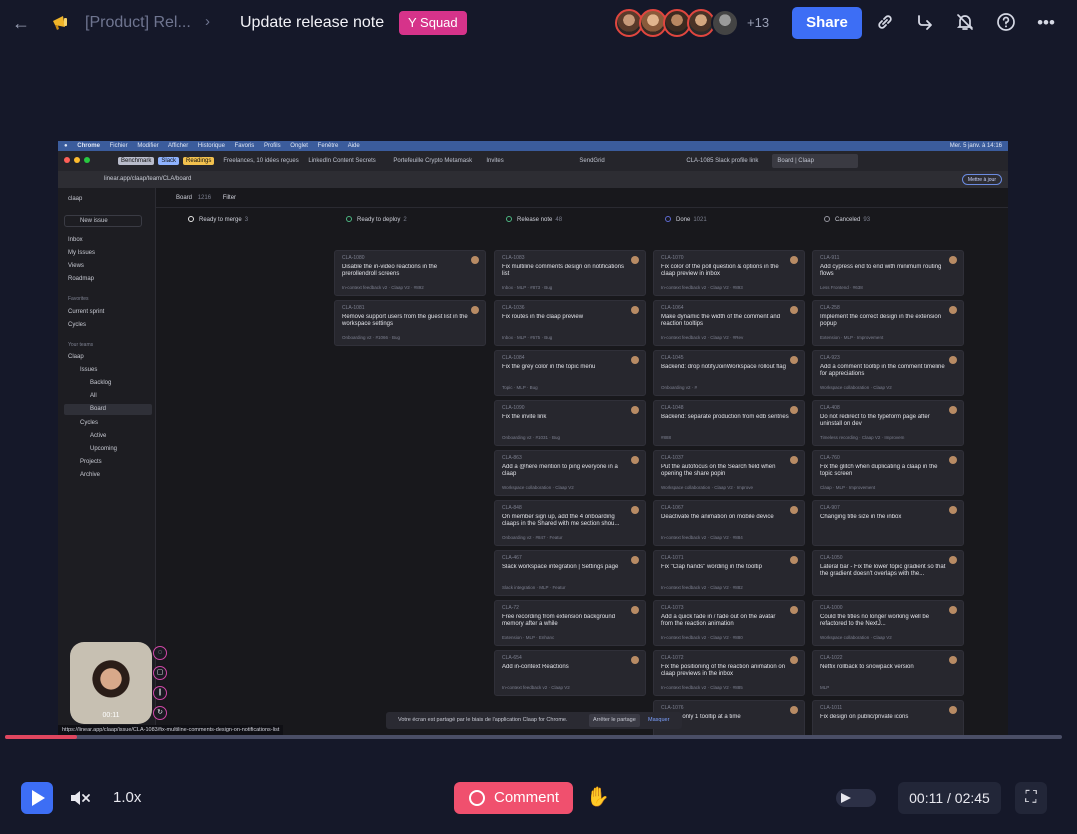 The height and width of the screenshot is (834, 1077). What do you see at coordinates (702, 687) in the screenshot?
I see `issue-meta: In-context feedback v2 · Claap V2 · #885` at bounding box center [702, 687].